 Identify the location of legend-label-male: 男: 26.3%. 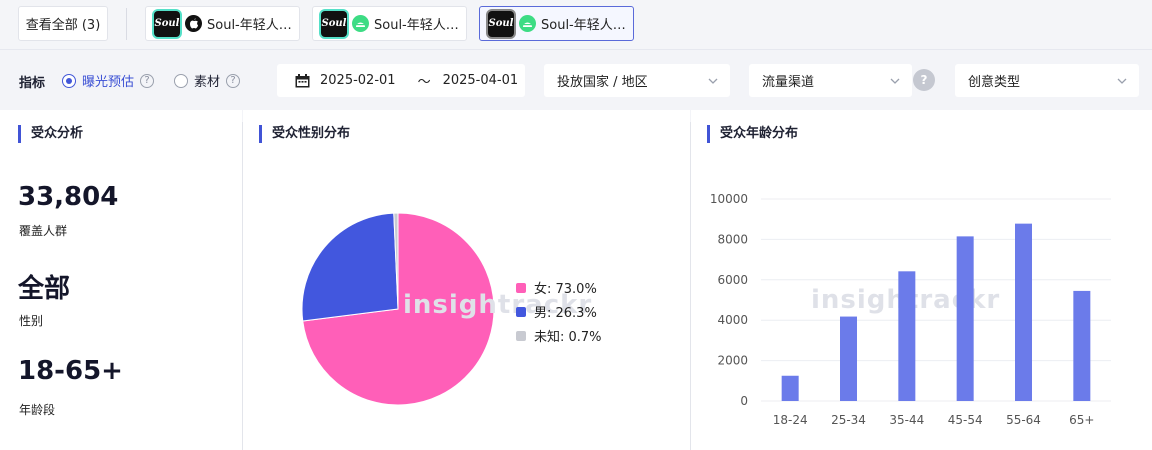
(565, 313).